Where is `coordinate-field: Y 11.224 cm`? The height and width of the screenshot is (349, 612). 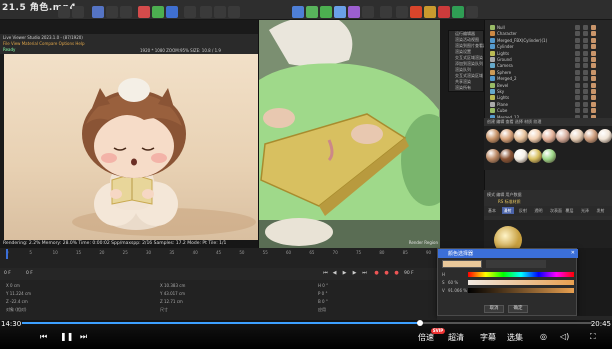
coordinate-field: Y 11.224 cm is located at coordinates (18, 293).